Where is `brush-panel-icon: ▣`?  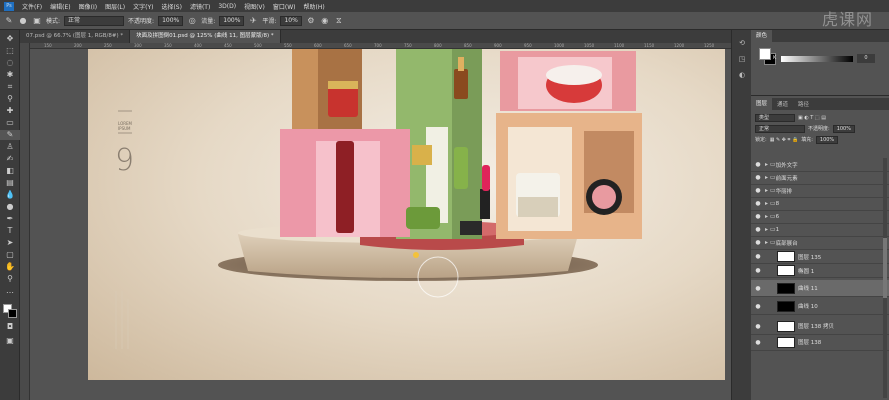 brush-panel-icon: ▣ is located at coordinates (37, 21).